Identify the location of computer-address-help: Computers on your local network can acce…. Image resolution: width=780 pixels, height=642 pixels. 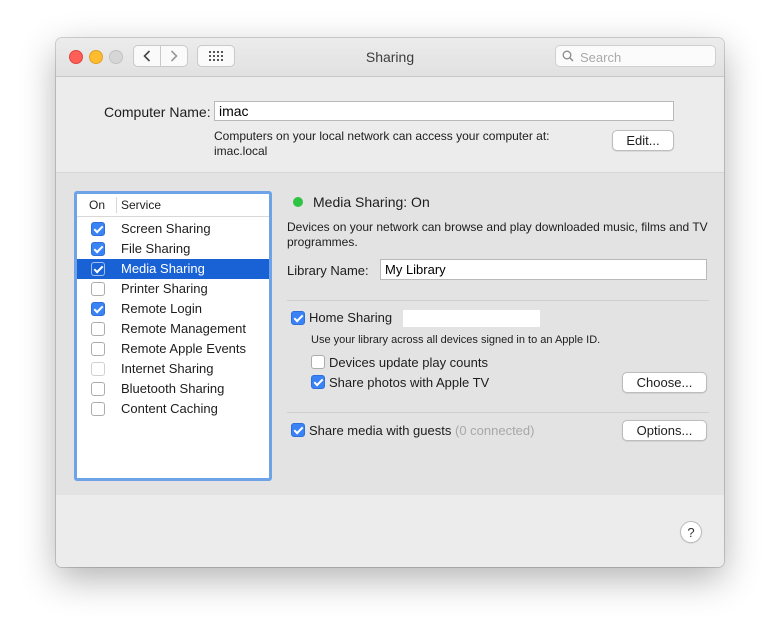
(394, 144).